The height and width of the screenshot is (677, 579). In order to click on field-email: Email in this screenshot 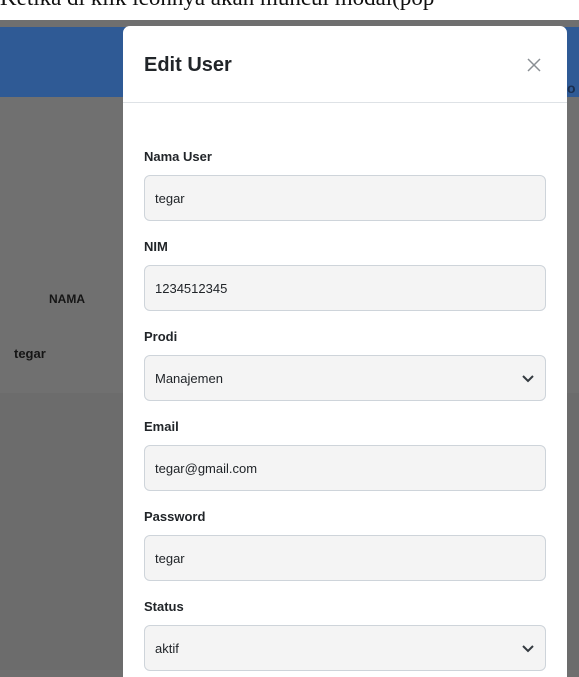, I will do `click(345, 454)`.